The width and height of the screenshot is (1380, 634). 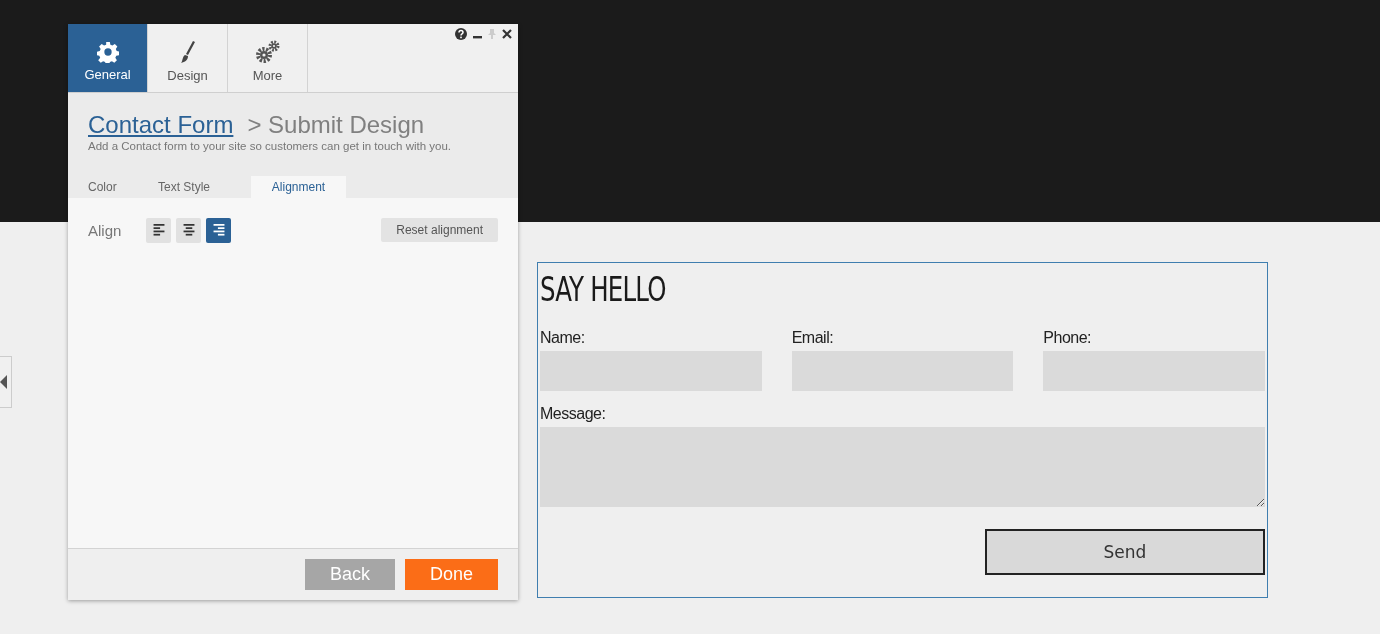 What do you see at coordinates (439, 230) in the screenshot?
I see `reset-alignment-button: Reset alignment` at bounding box center [439, 230].